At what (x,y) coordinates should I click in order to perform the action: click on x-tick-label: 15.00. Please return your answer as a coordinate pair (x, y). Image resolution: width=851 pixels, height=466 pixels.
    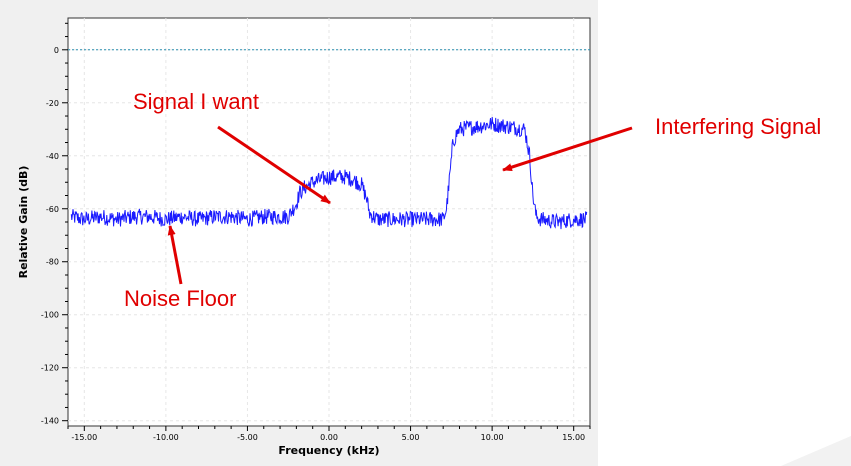
    Looking at the image, I should click on (573, 437).